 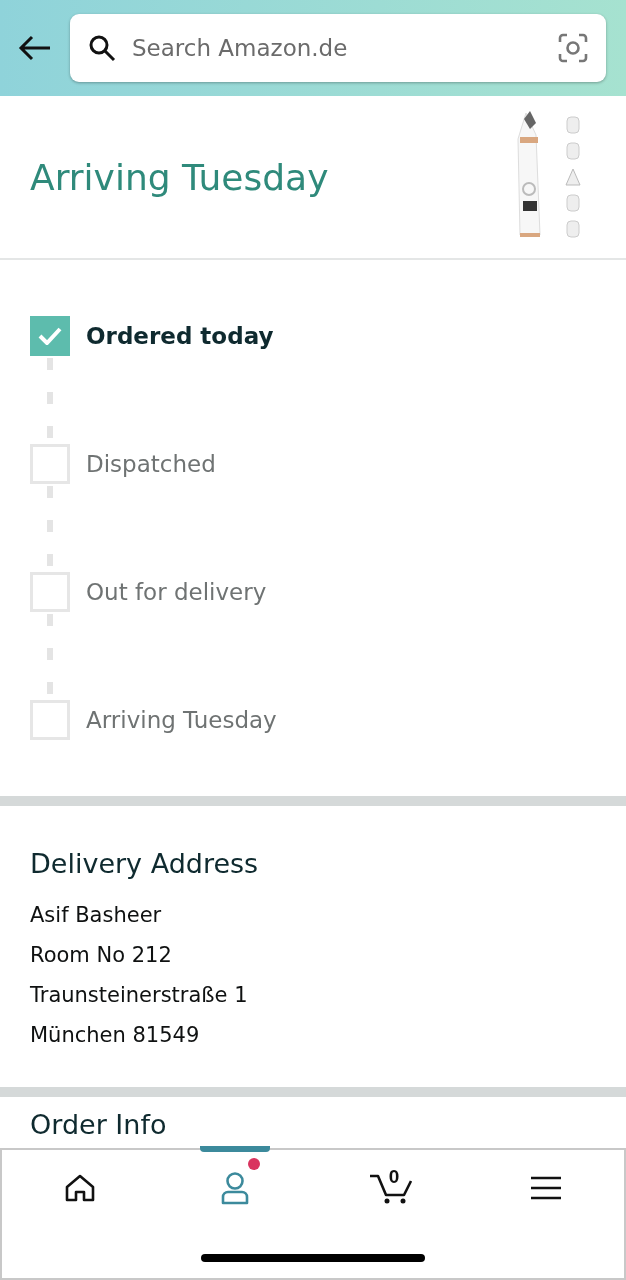 What do you see at coordinates (139, 995) in the screenshot?
I see `address-line: Traunsteinerstraße 1` at bounding box center [139, 995].